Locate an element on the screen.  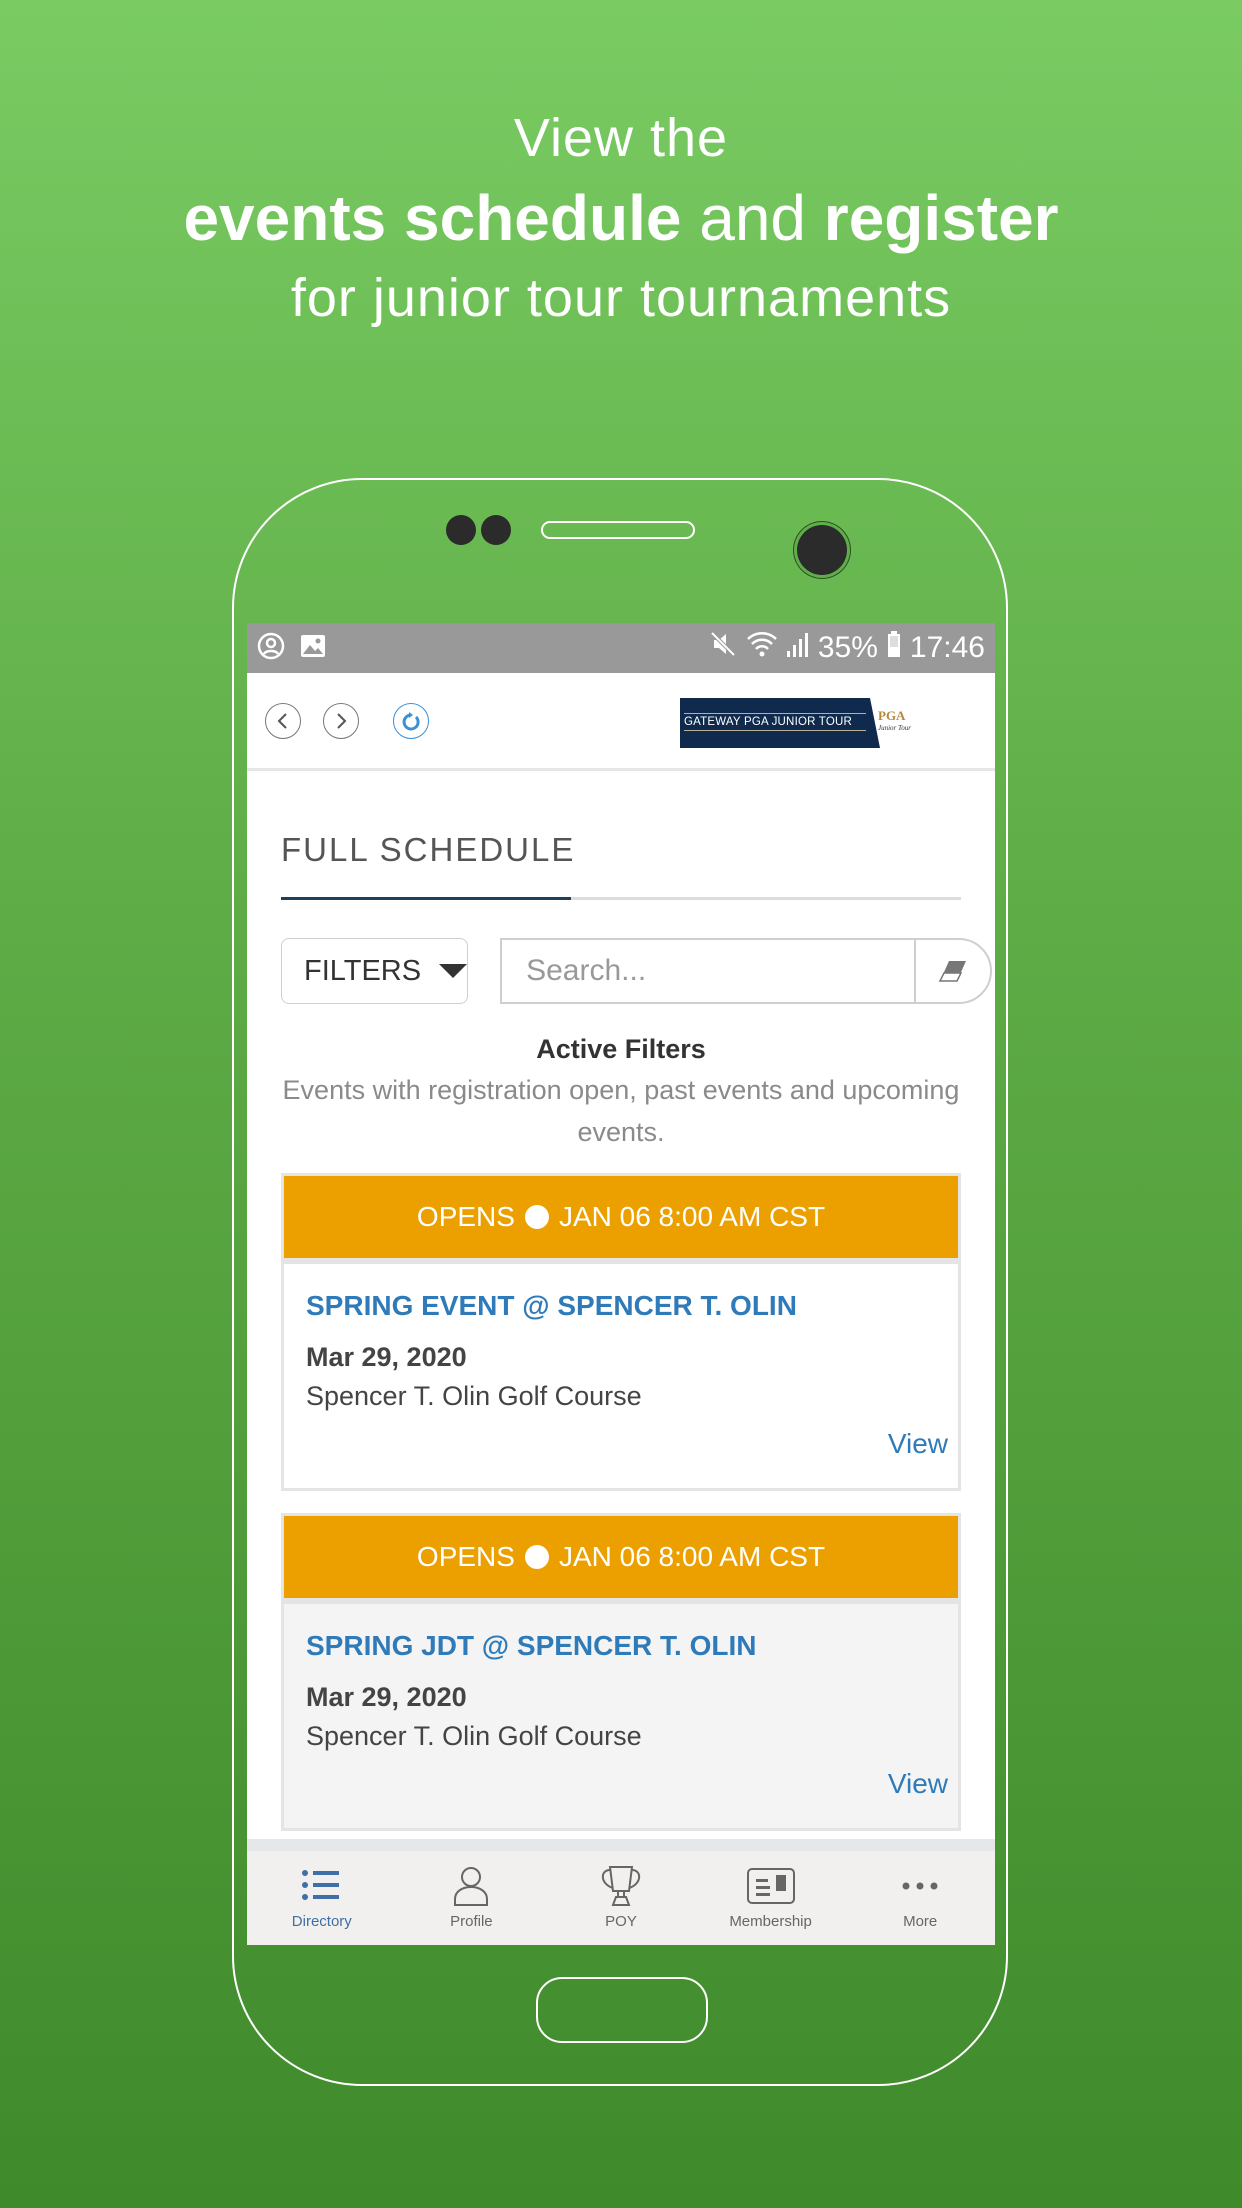
clock: 17:46 is located at coordinates (947, 647).